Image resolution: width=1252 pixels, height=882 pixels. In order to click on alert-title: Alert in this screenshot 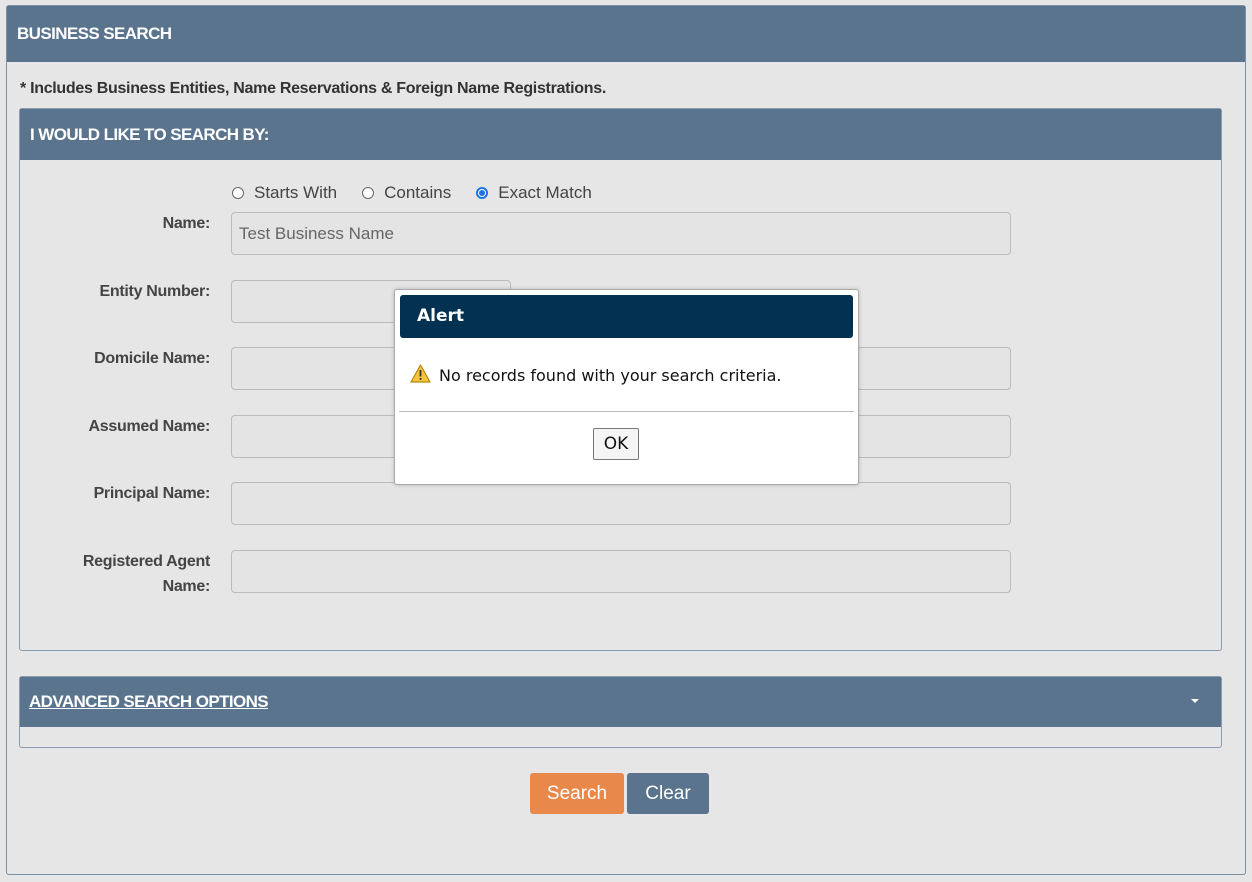, I will do `click(626, 316)`.